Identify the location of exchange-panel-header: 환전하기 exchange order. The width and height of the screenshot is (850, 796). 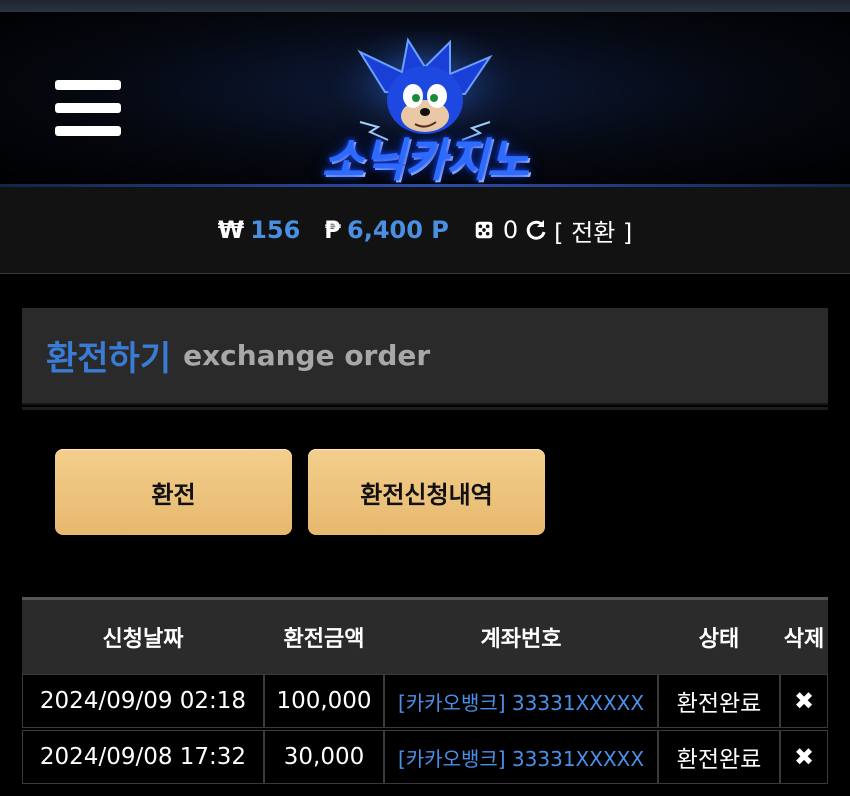
(425, 356).